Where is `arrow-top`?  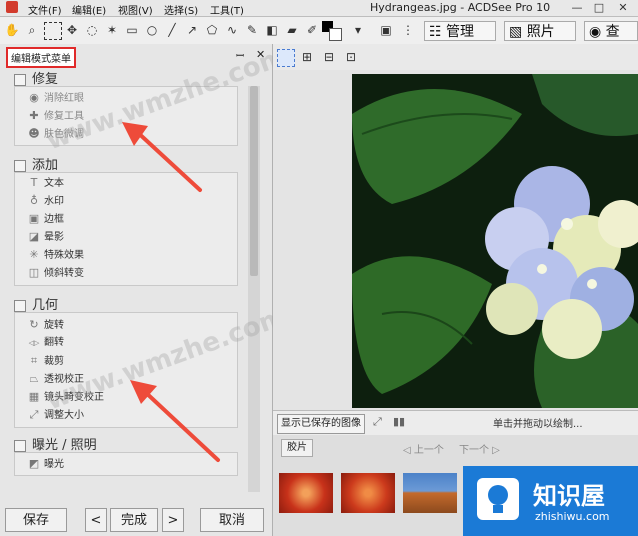
arrow-top is located at coordinates (162, 157).